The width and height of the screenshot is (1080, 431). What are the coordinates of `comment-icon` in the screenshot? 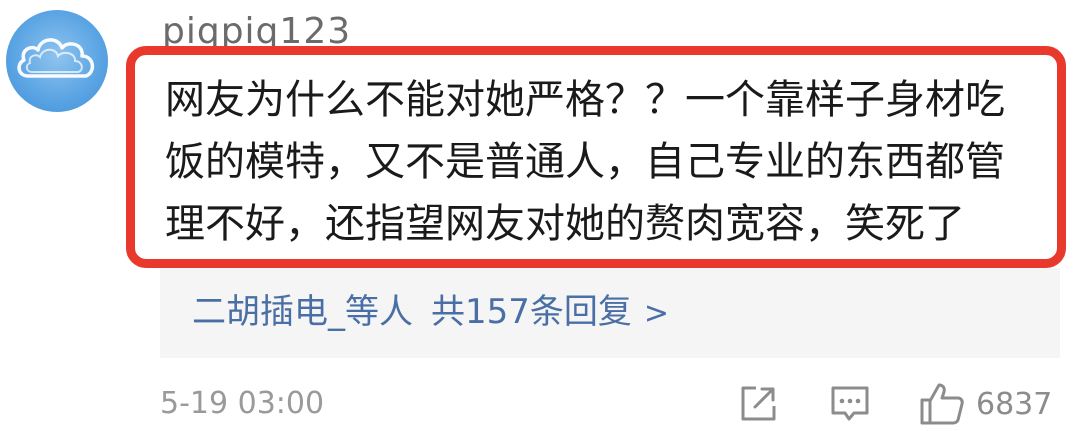 It's located at (850, 403).